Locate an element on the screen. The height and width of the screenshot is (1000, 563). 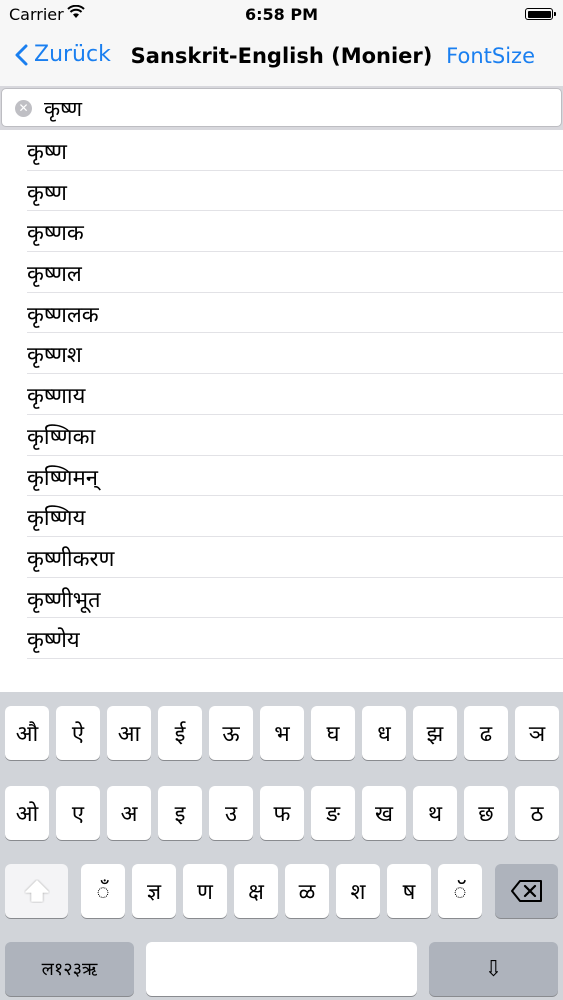
list-item-label: कृष्णश is located at coordinates (54, 356).